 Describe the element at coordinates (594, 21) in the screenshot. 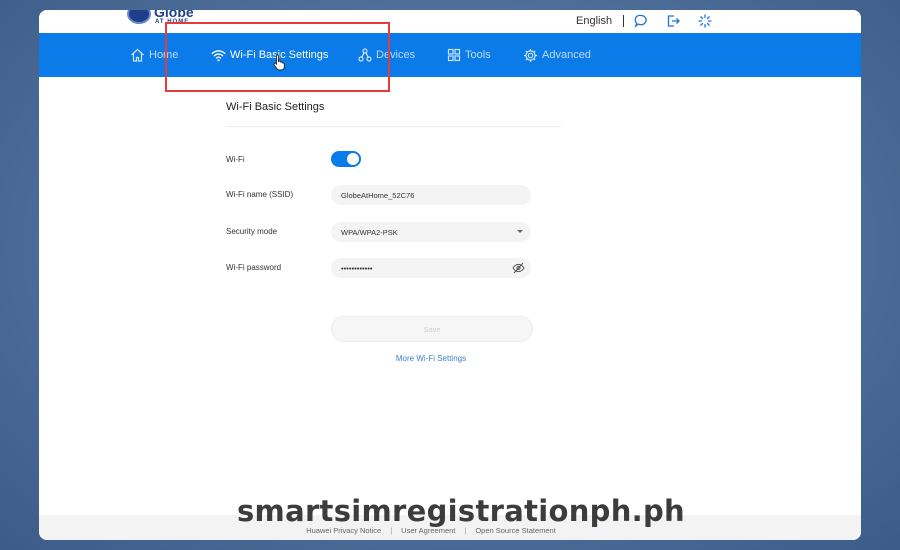

I see `language-selector: English` at that location.